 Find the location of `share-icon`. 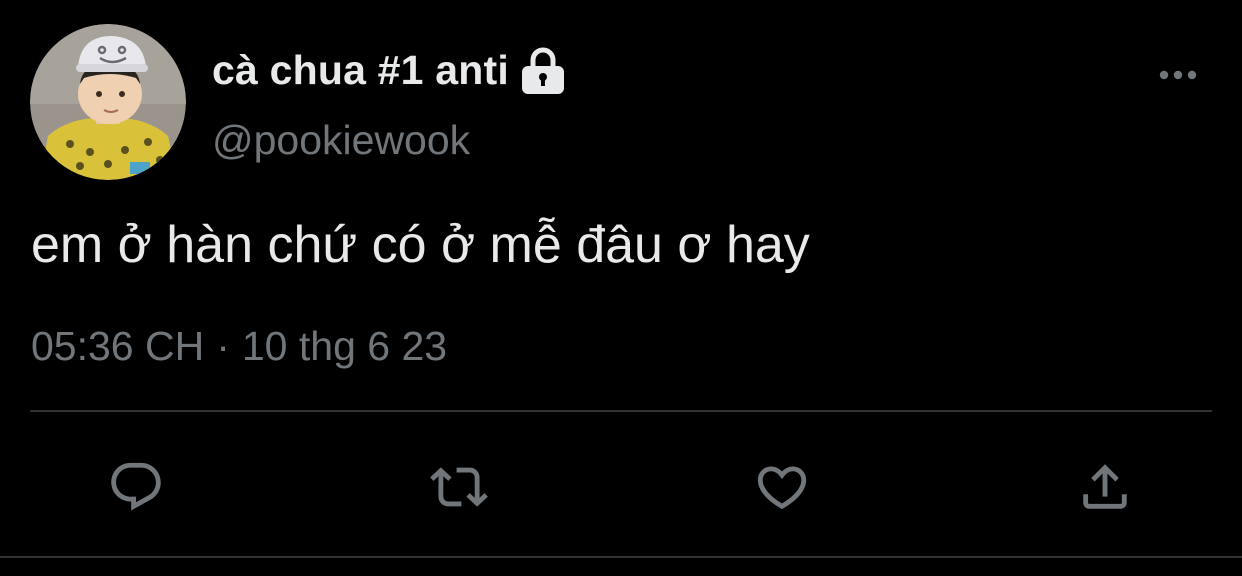

share-icon is located at coordinates (1105, 486).